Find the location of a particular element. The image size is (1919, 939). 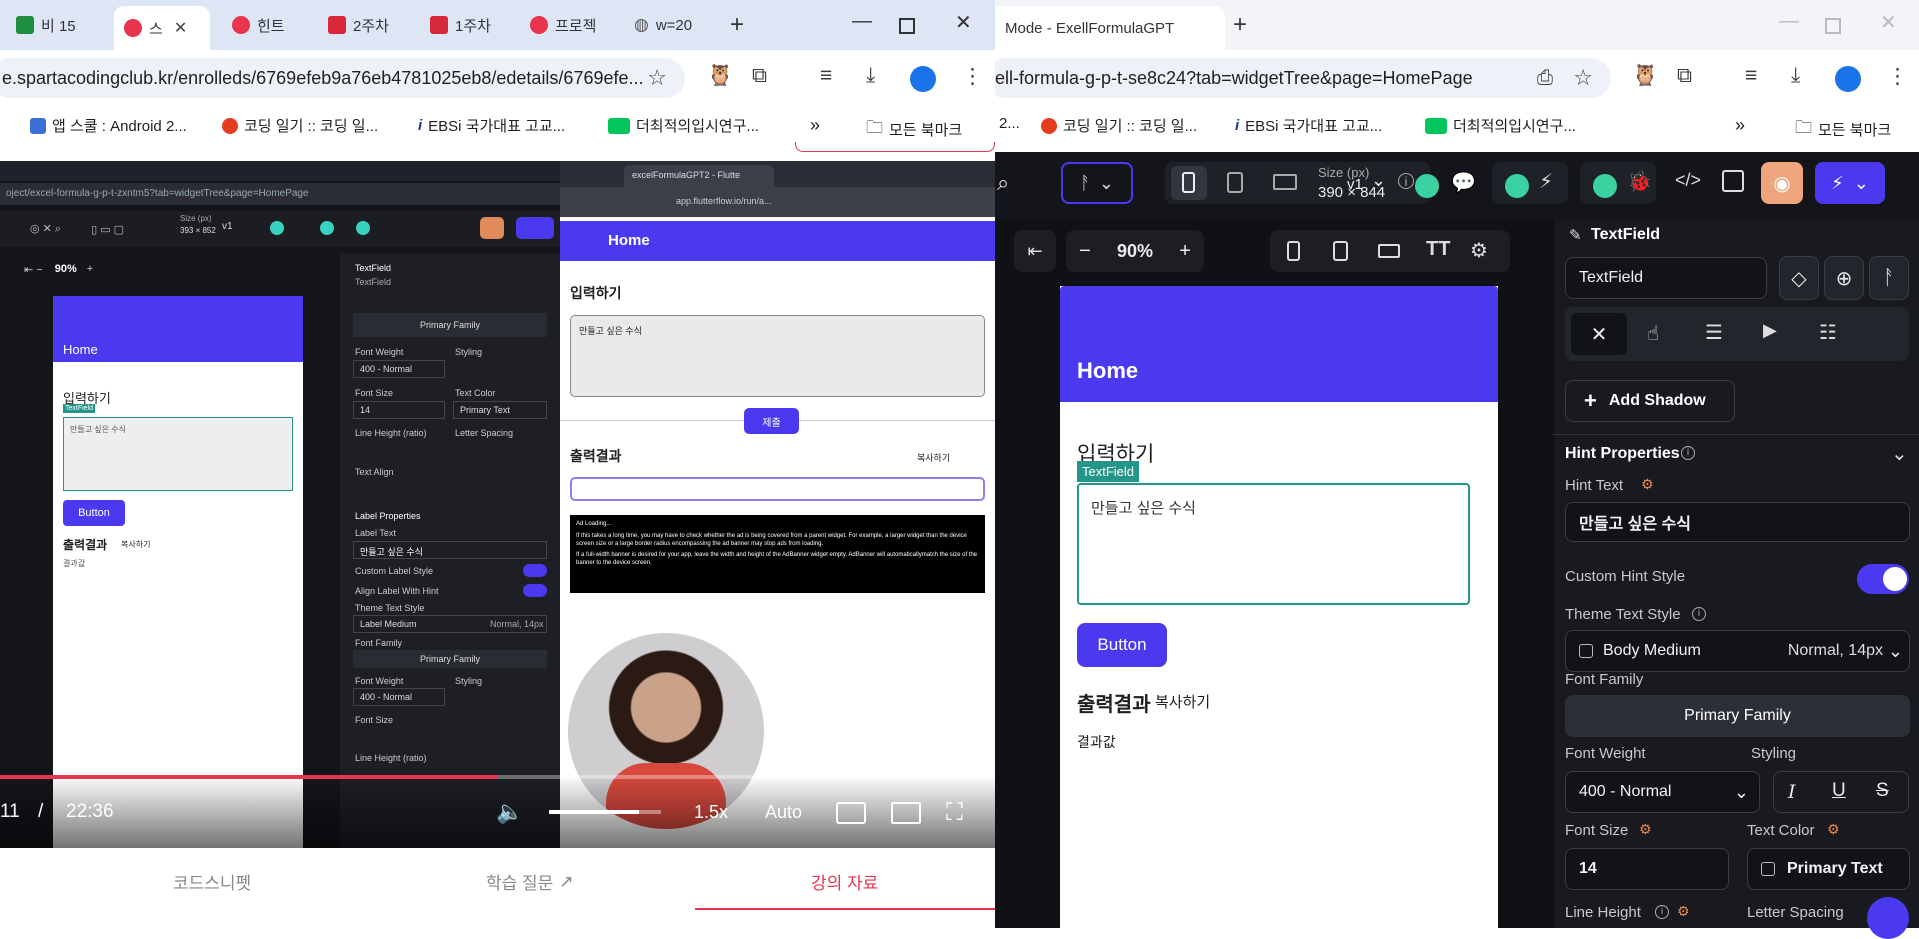

search-icon: ⌕ is located at coordinates (1003, 183).